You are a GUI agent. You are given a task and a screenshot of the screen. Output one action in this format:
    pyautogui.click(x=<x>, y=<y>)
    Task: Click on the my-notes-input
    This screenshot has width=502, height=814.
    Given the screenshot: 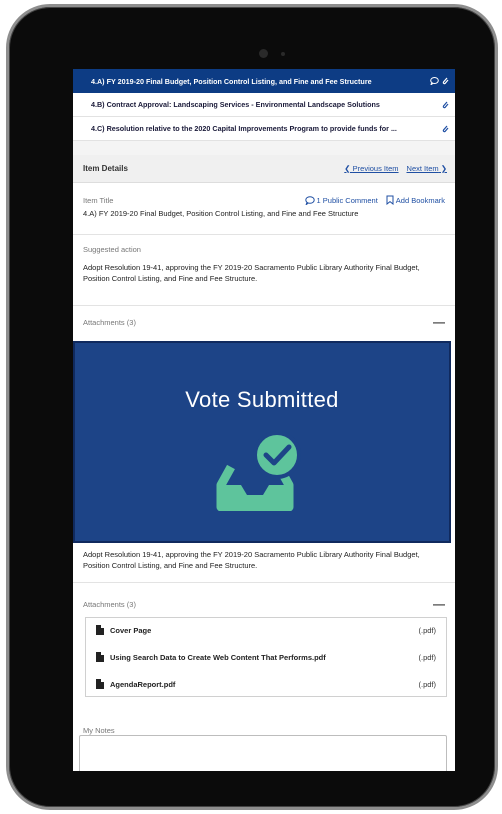 What is the action you would take?
    pyautogui.click(x=263, y=753)
    